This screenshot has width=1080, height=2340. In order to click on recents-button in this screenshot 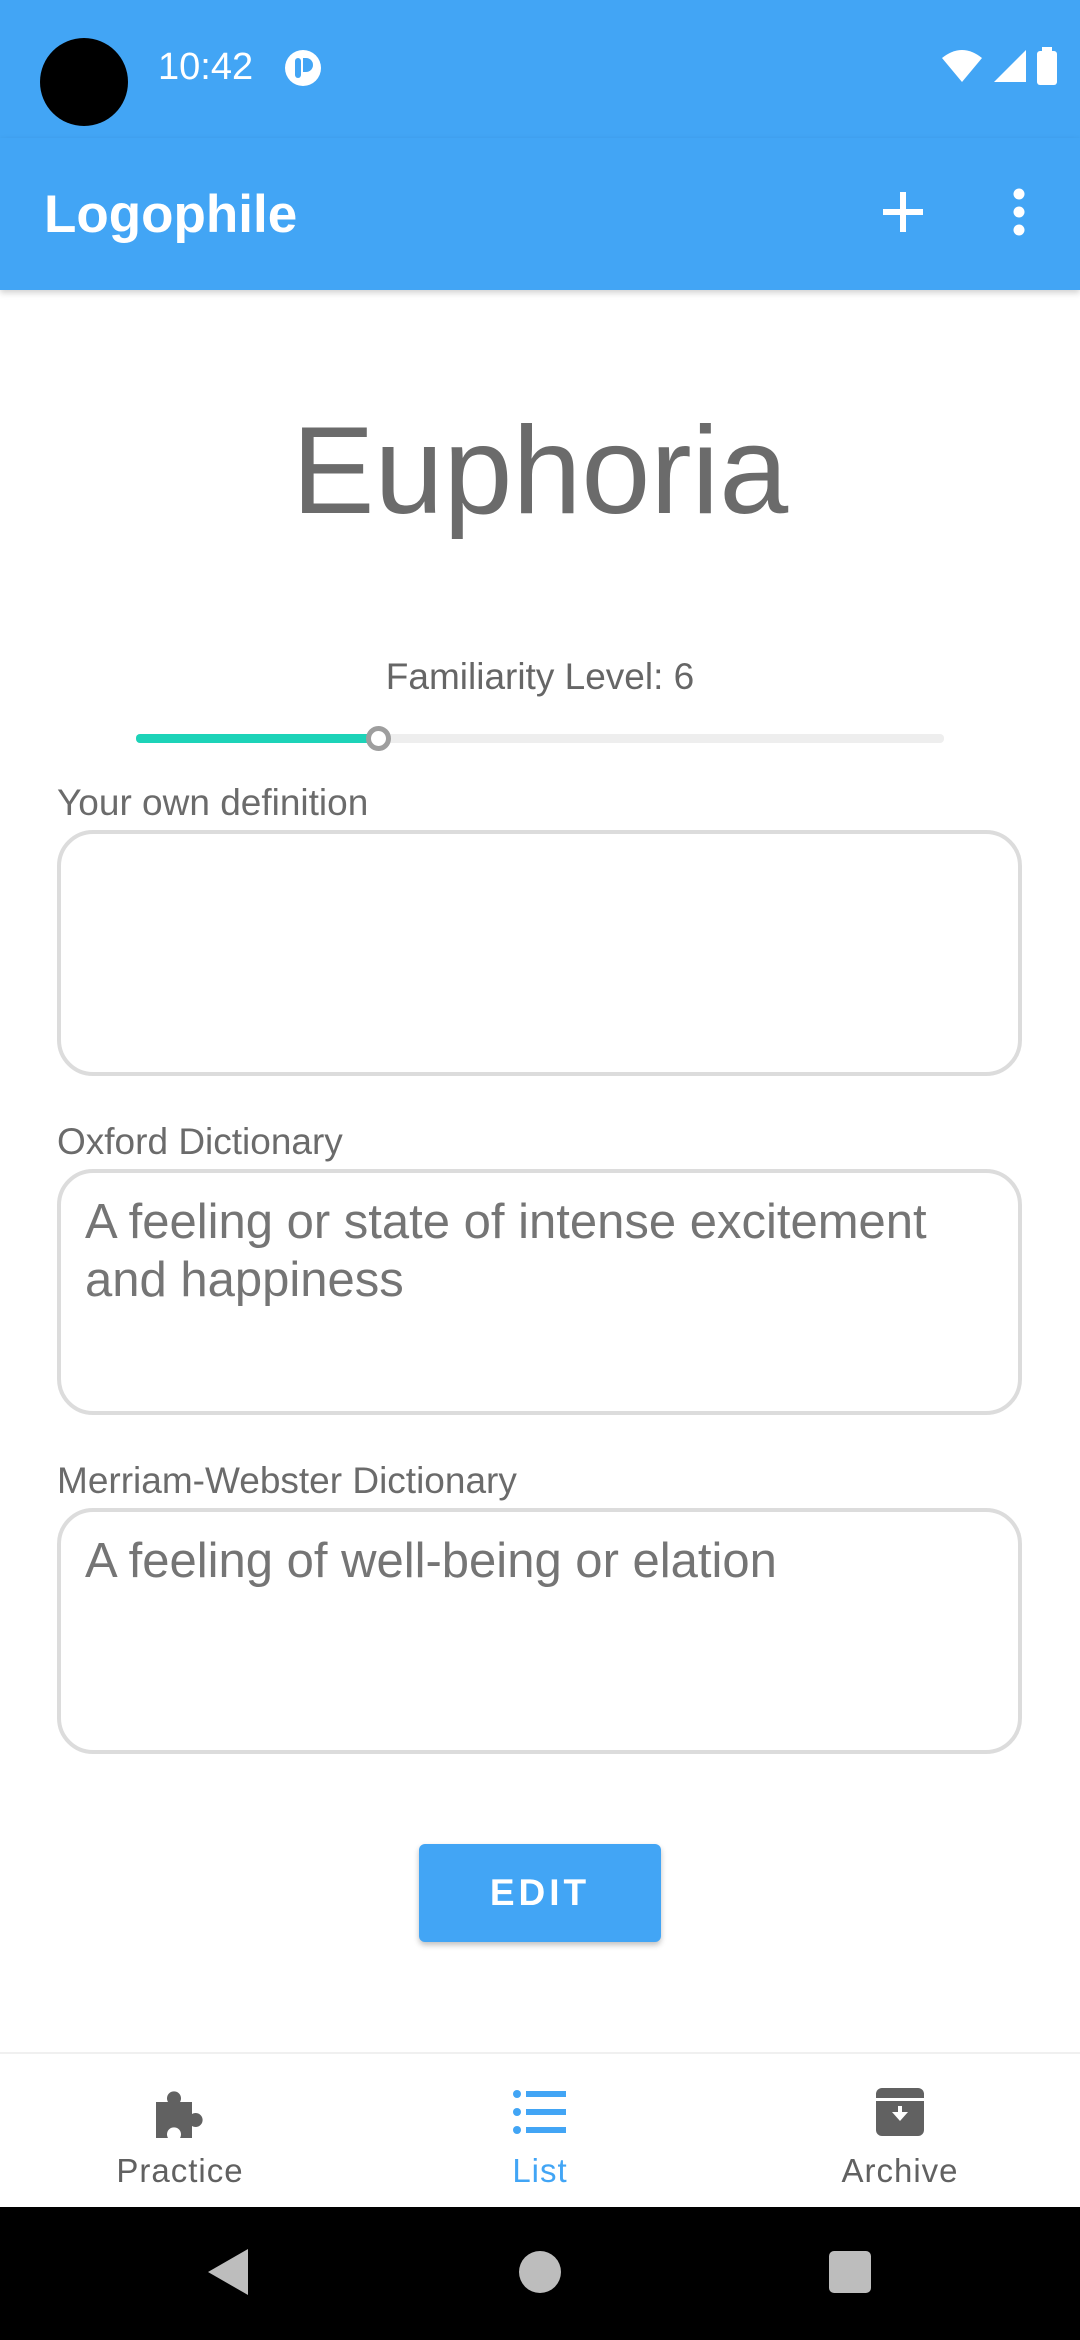, I will do `click(850, 2274)`.